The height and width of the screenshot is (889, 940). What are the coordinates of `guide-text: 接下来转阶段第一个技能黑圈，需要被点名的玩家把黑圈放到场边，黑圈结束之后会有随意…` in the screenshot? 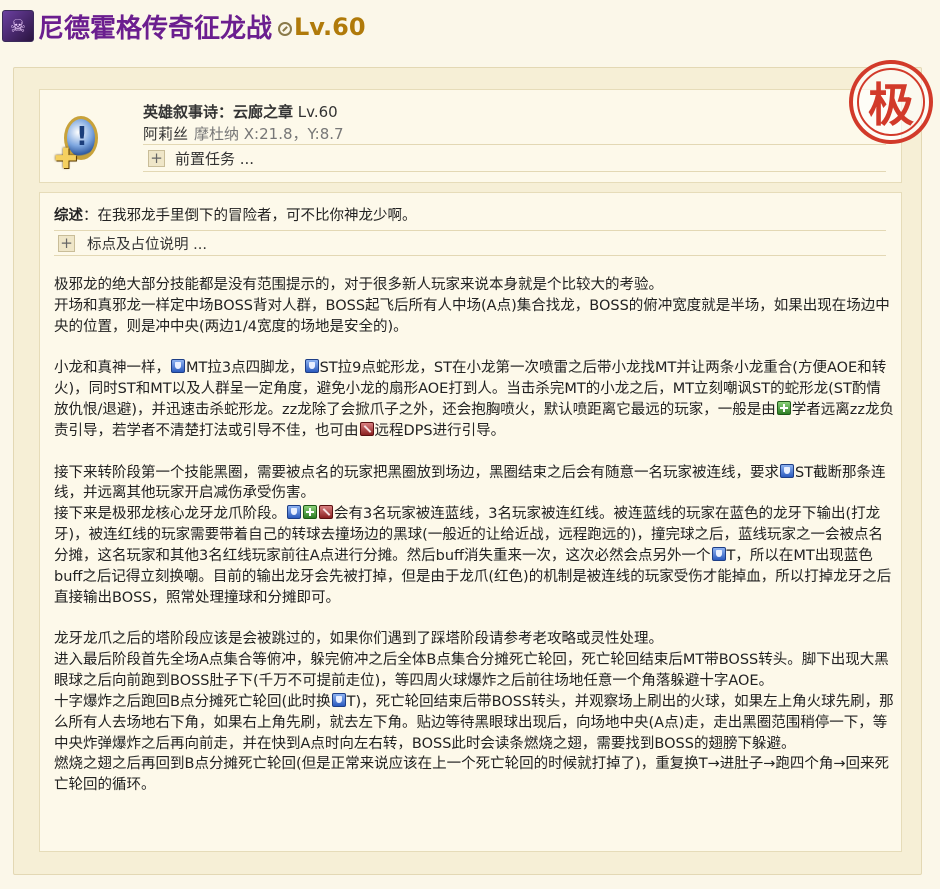 It's located at (416, 472).